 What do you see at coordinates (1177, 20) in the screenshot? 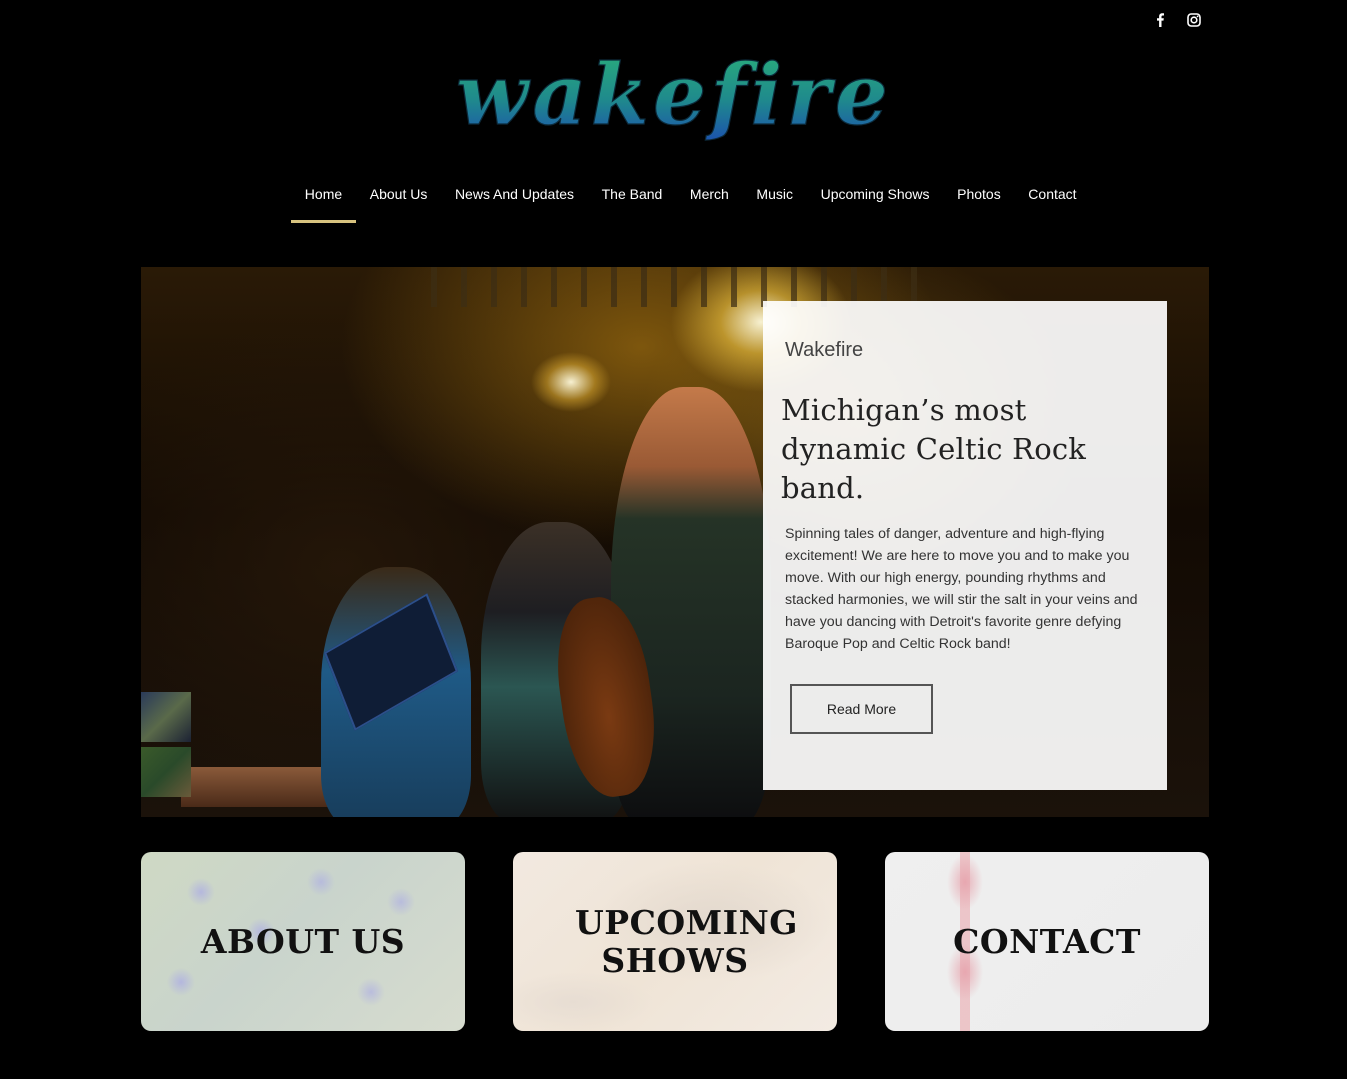
I see `social-links` at bounding box center [1177, 20].